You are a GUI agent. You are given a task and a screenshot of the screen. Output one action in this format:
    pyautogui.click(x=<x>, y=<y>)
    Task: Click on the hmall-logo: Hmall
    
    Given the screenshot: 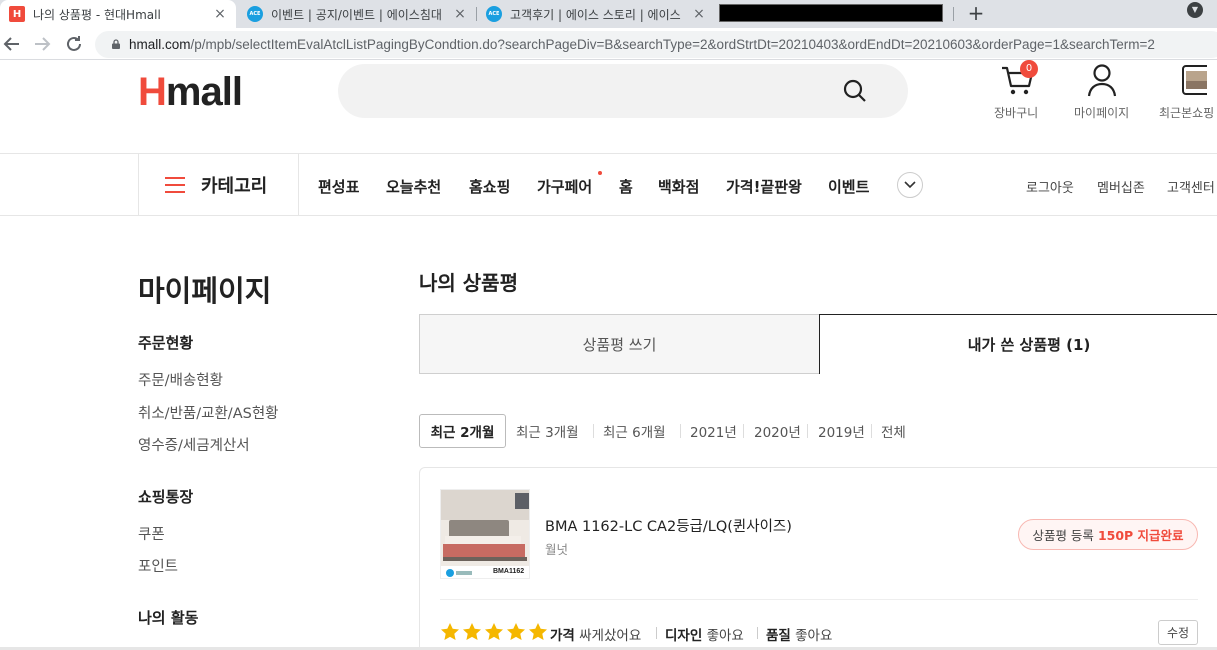 What is the action you would take?
    pyautogui.click(x=190, y=92)
    